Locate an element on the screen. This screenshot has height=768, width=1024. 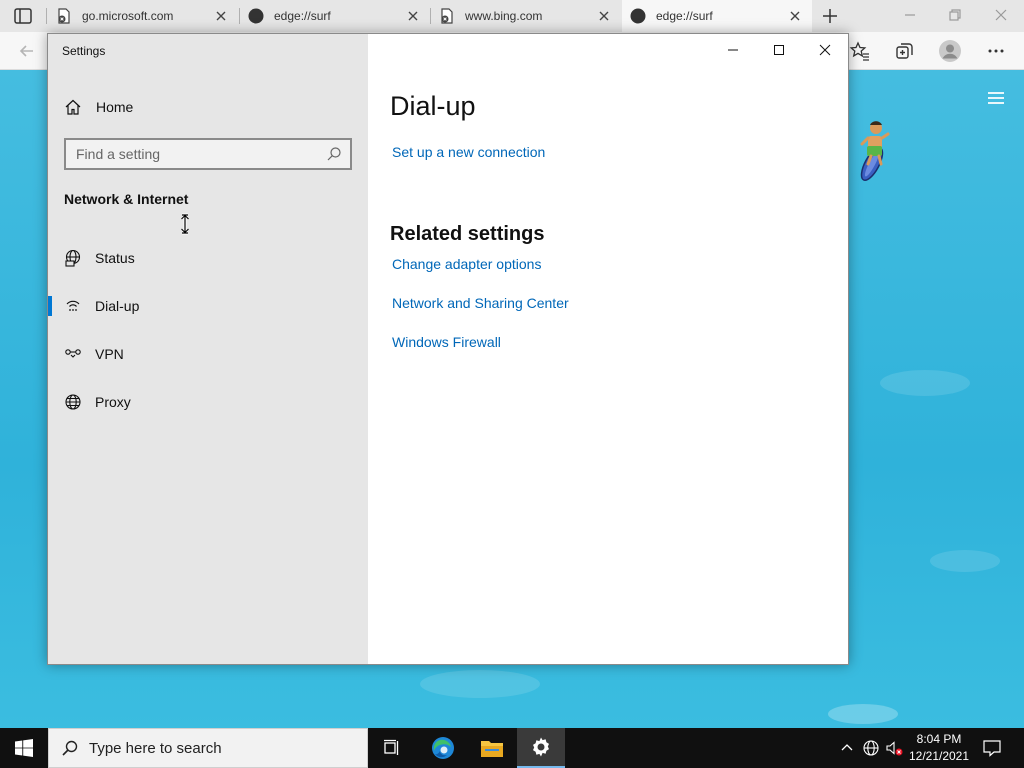
taskbar-edge-button is located at coordinates (443, 748).